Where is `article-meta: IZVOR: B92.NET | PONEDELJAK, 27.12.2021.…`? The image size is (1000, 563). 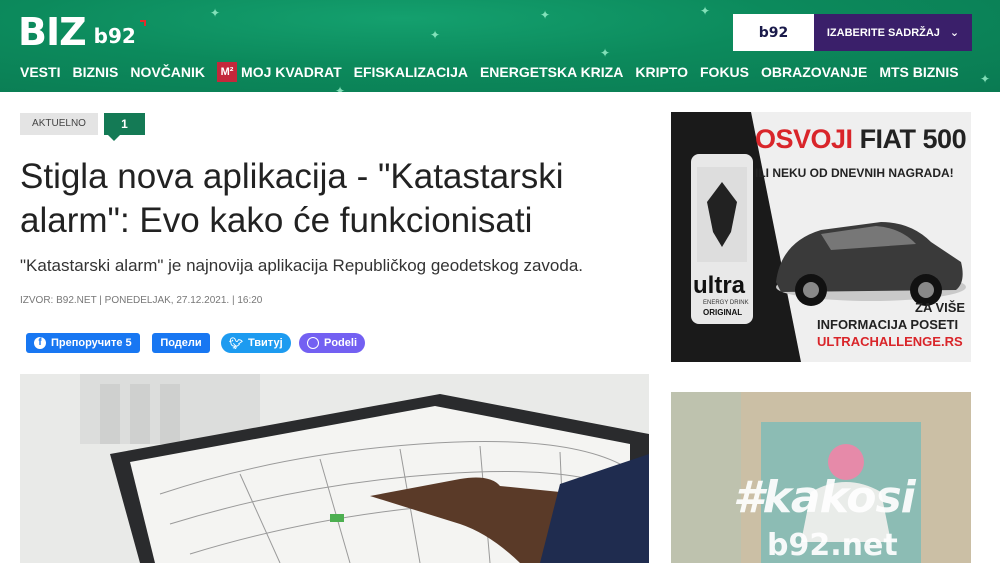
article-meta: IZVOR: B92.NET | PONEDELJAK, 27.12.2021.… is located at coordinates (141, 300).